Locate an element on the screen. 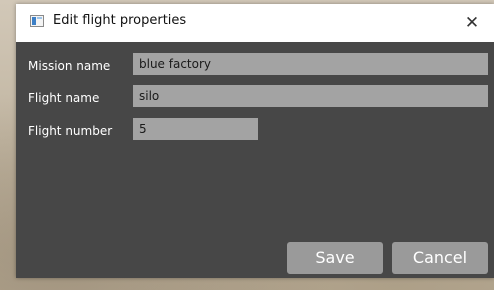  mission-name-label: Mission name is located at coordinates (69, 66).